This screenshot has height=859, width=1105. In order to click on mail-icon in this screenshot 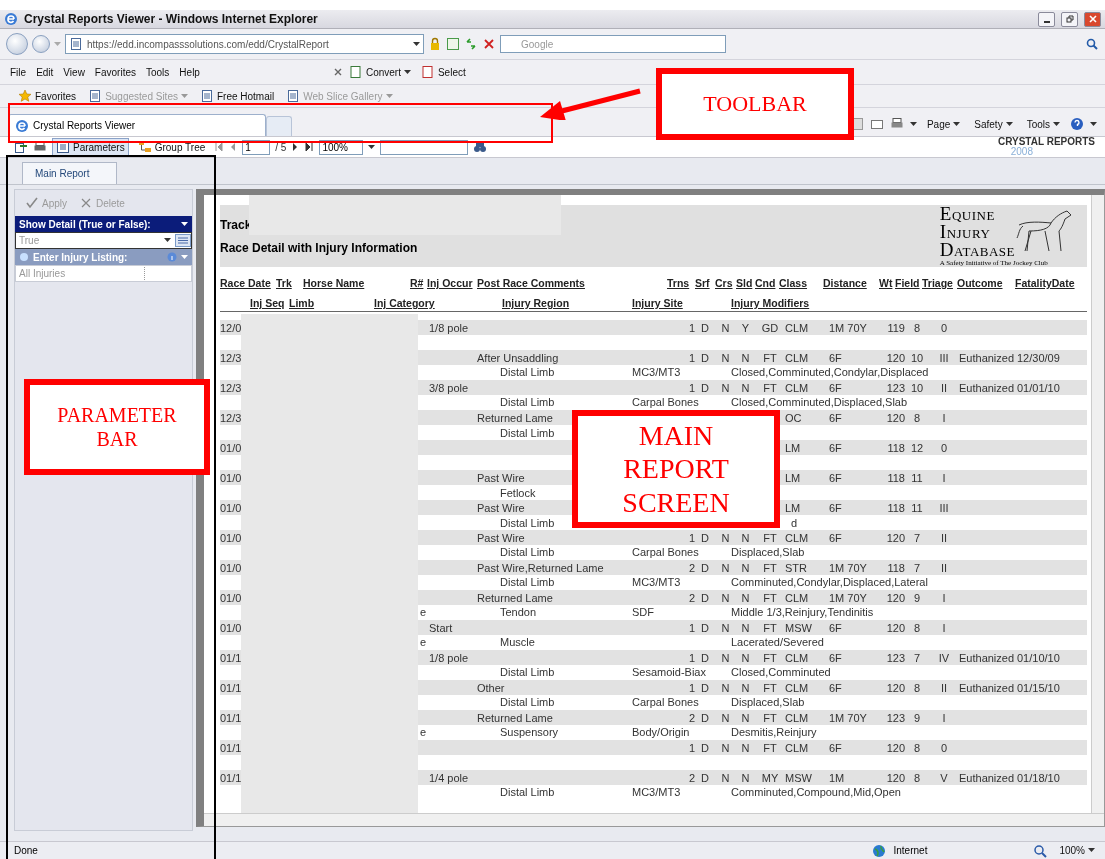, I will do `click(876, 124)`.